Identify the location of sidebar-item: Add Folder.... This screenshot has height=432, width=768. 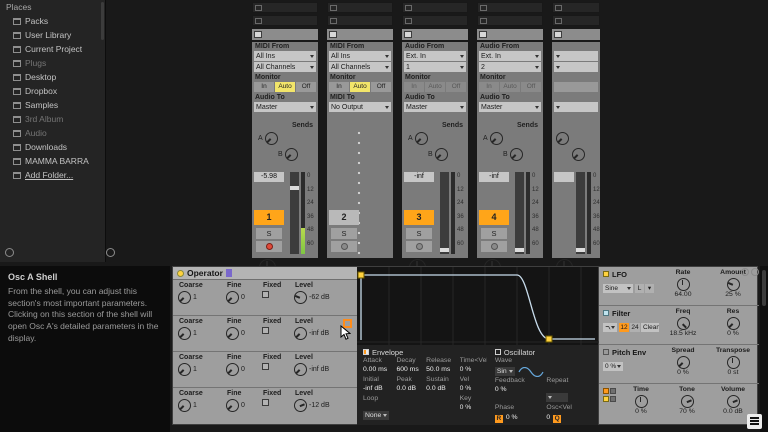
(52, 175).